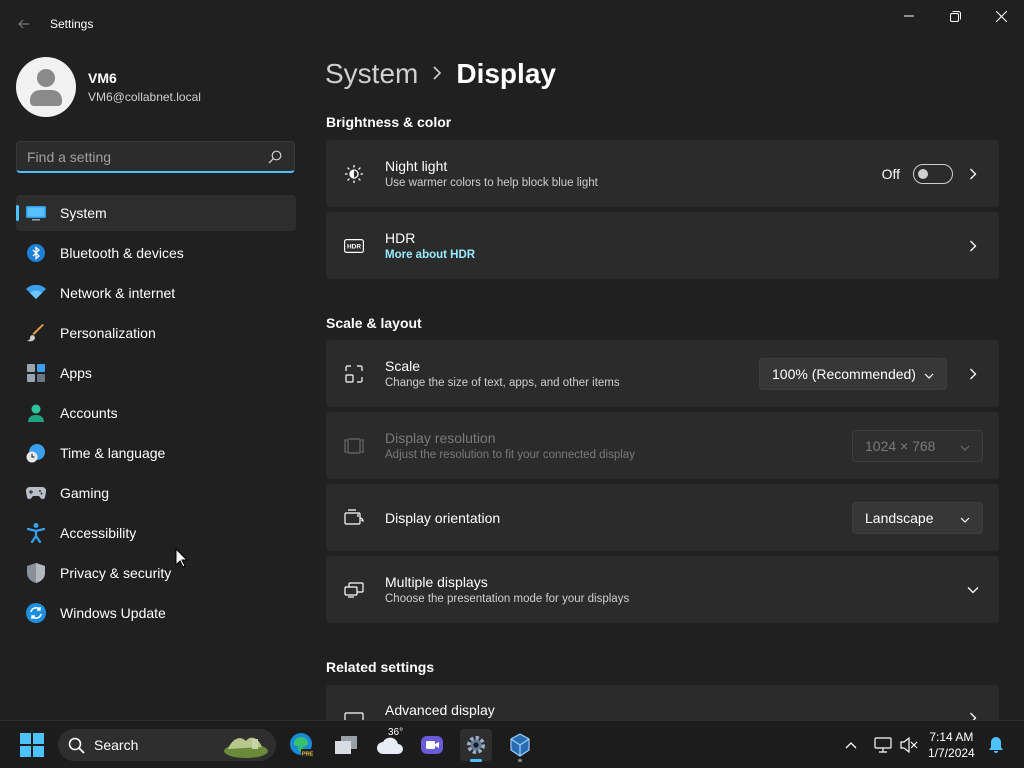 The image size is (1024, 768). What do you see at coordinates (371, 74) in the screenshot?
I see `breadcrumb-parent: System` at bounding box center [371, 74].